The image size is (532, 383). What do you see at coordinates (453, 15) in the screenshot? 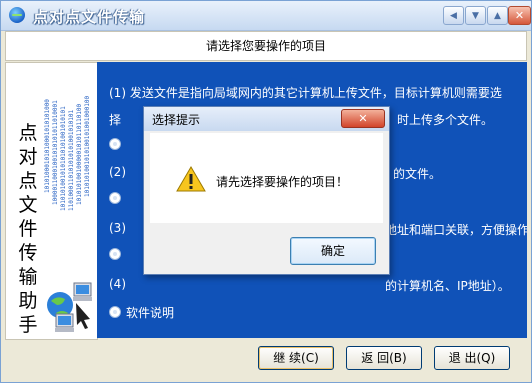
I see `back-nav-icon: ◀` at bounding box center [453, 15].